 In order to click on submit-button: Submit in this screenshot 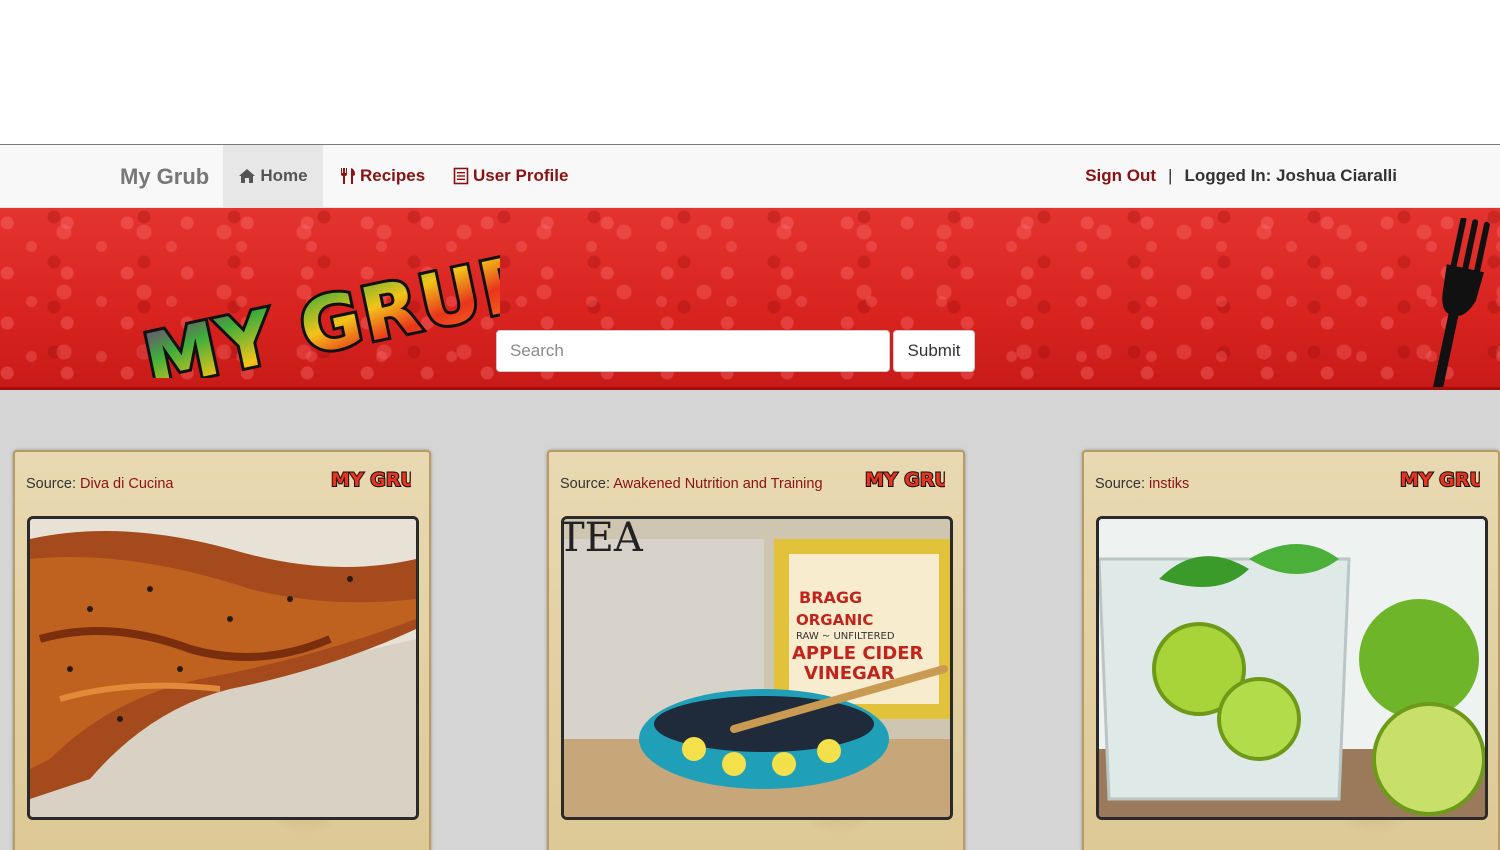, I will do `click(934, 351)`.